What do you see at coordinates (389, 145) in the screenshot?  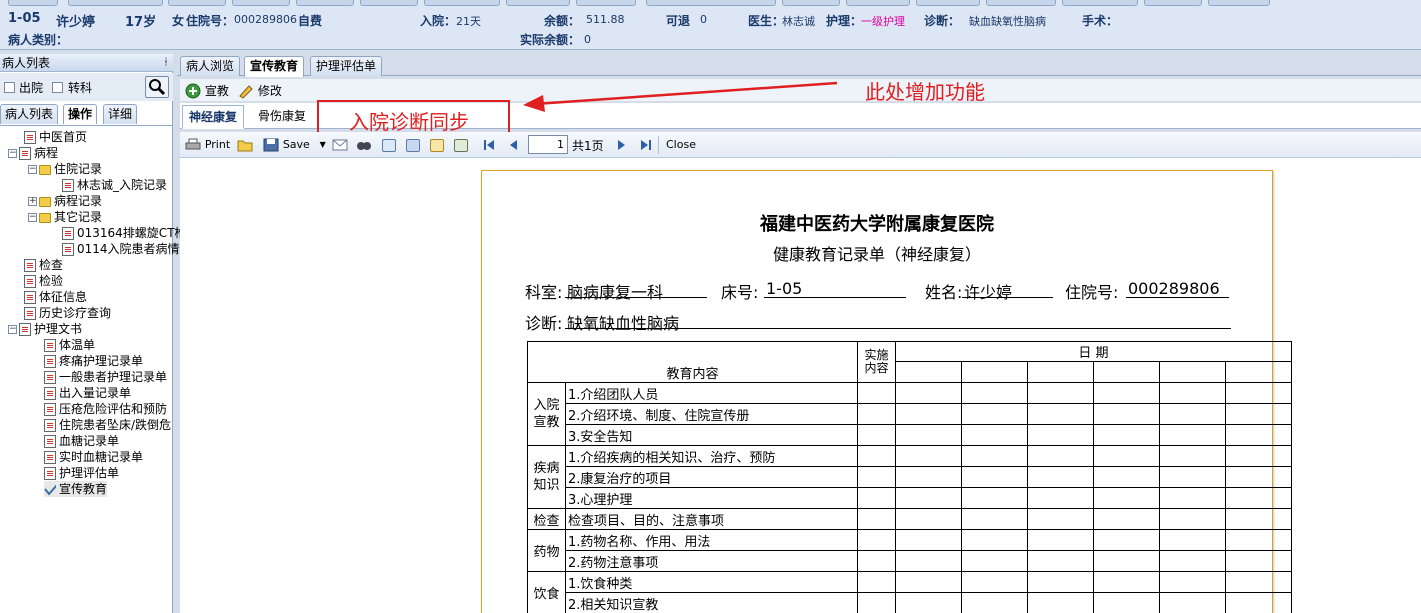 I see `page-setup-icon` at bounding box center [389, 145].